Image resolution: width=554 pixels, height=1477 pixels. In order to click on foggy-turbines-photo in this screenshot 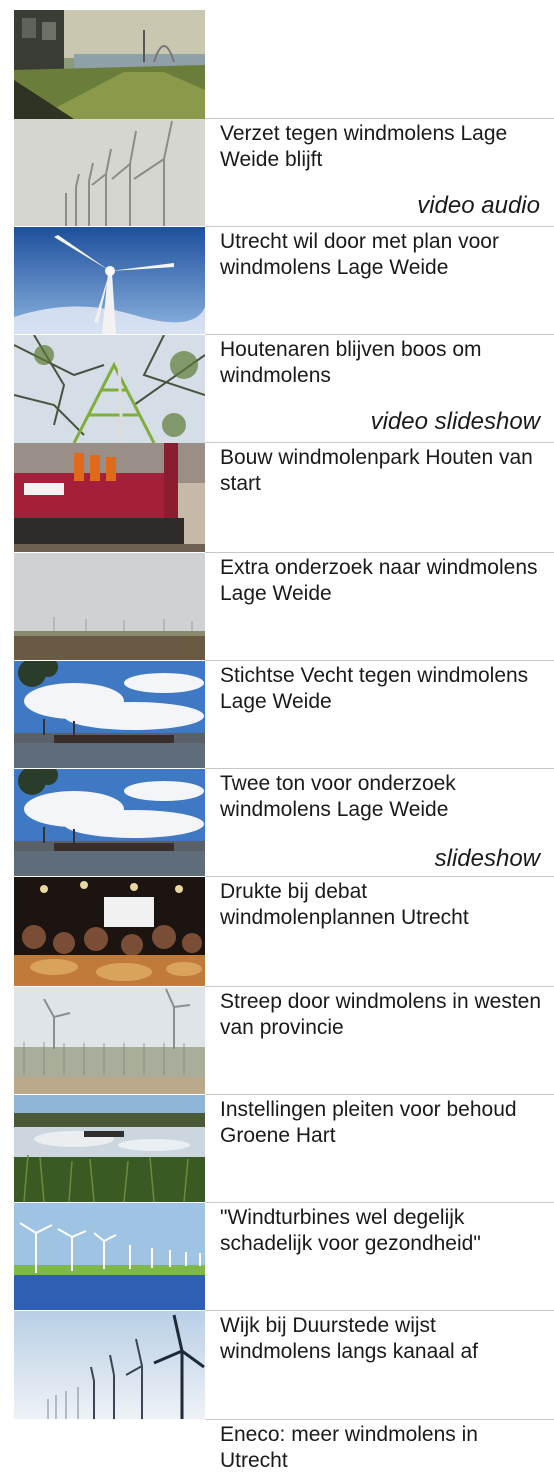, I will do `click(109, 172)`.